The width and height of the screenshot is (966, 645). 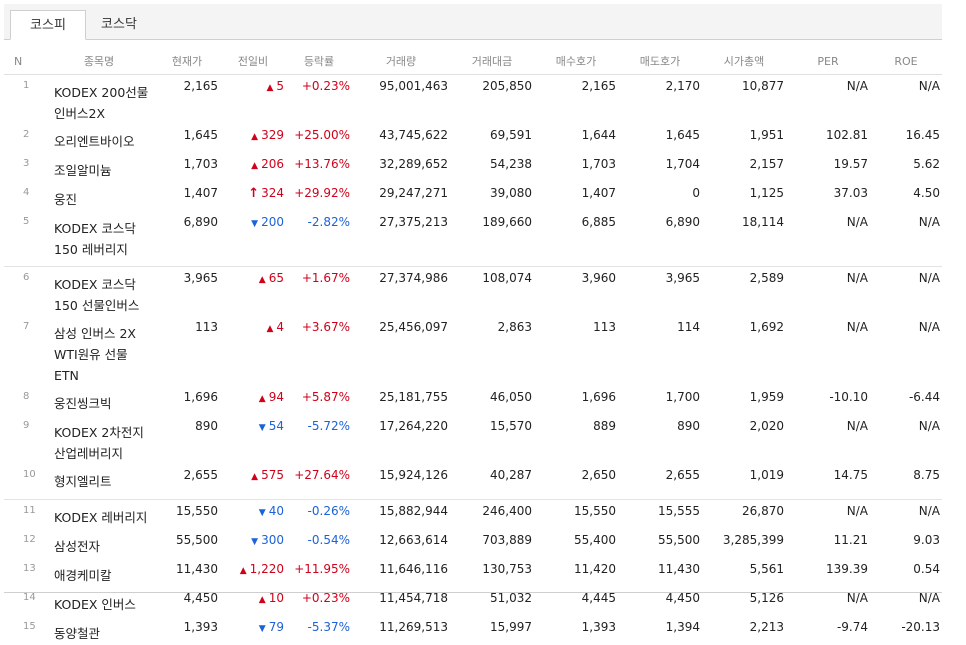 I want to click on per-cell: 14.75, so click(x=828, y=478).